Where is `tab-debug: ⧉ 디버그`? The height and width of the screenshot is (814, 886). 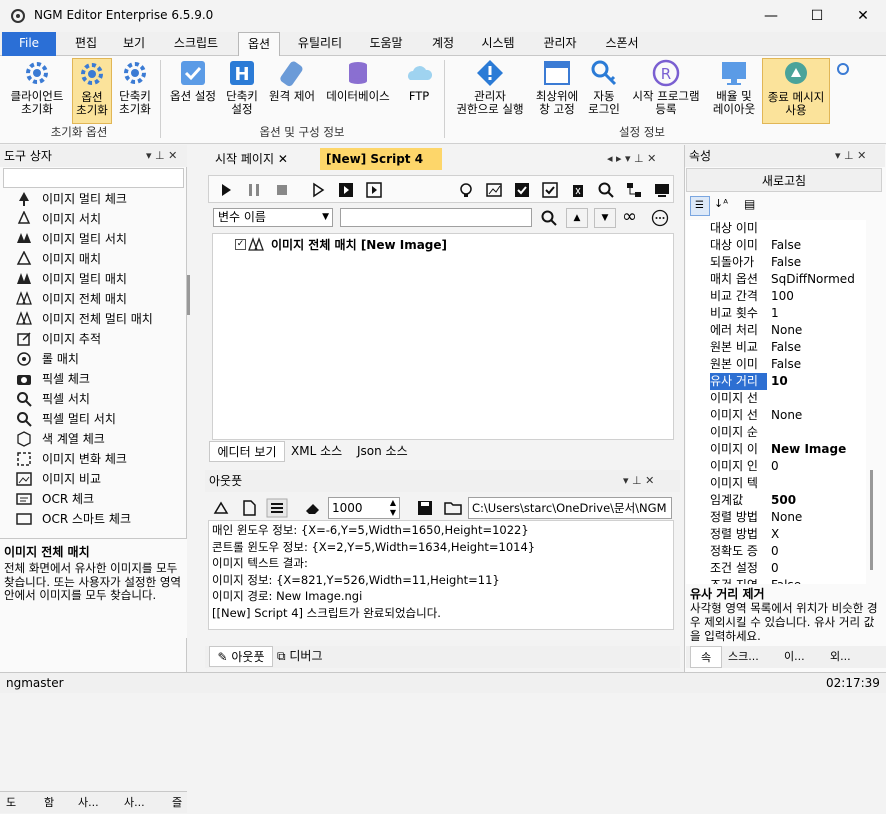 tab-debug: ⧉ 디버그 is located at coordinates (300, 656).